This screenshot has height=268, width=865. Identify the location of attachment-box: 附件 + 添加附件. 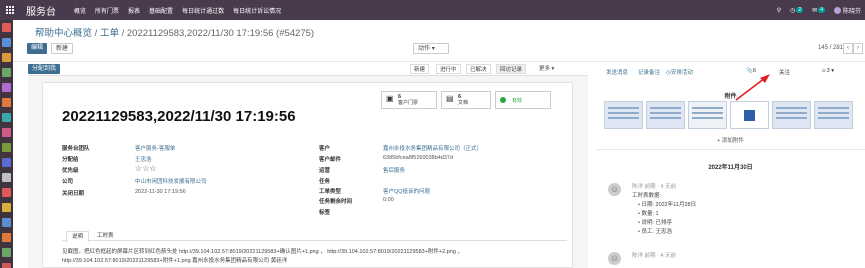
(730, 120).